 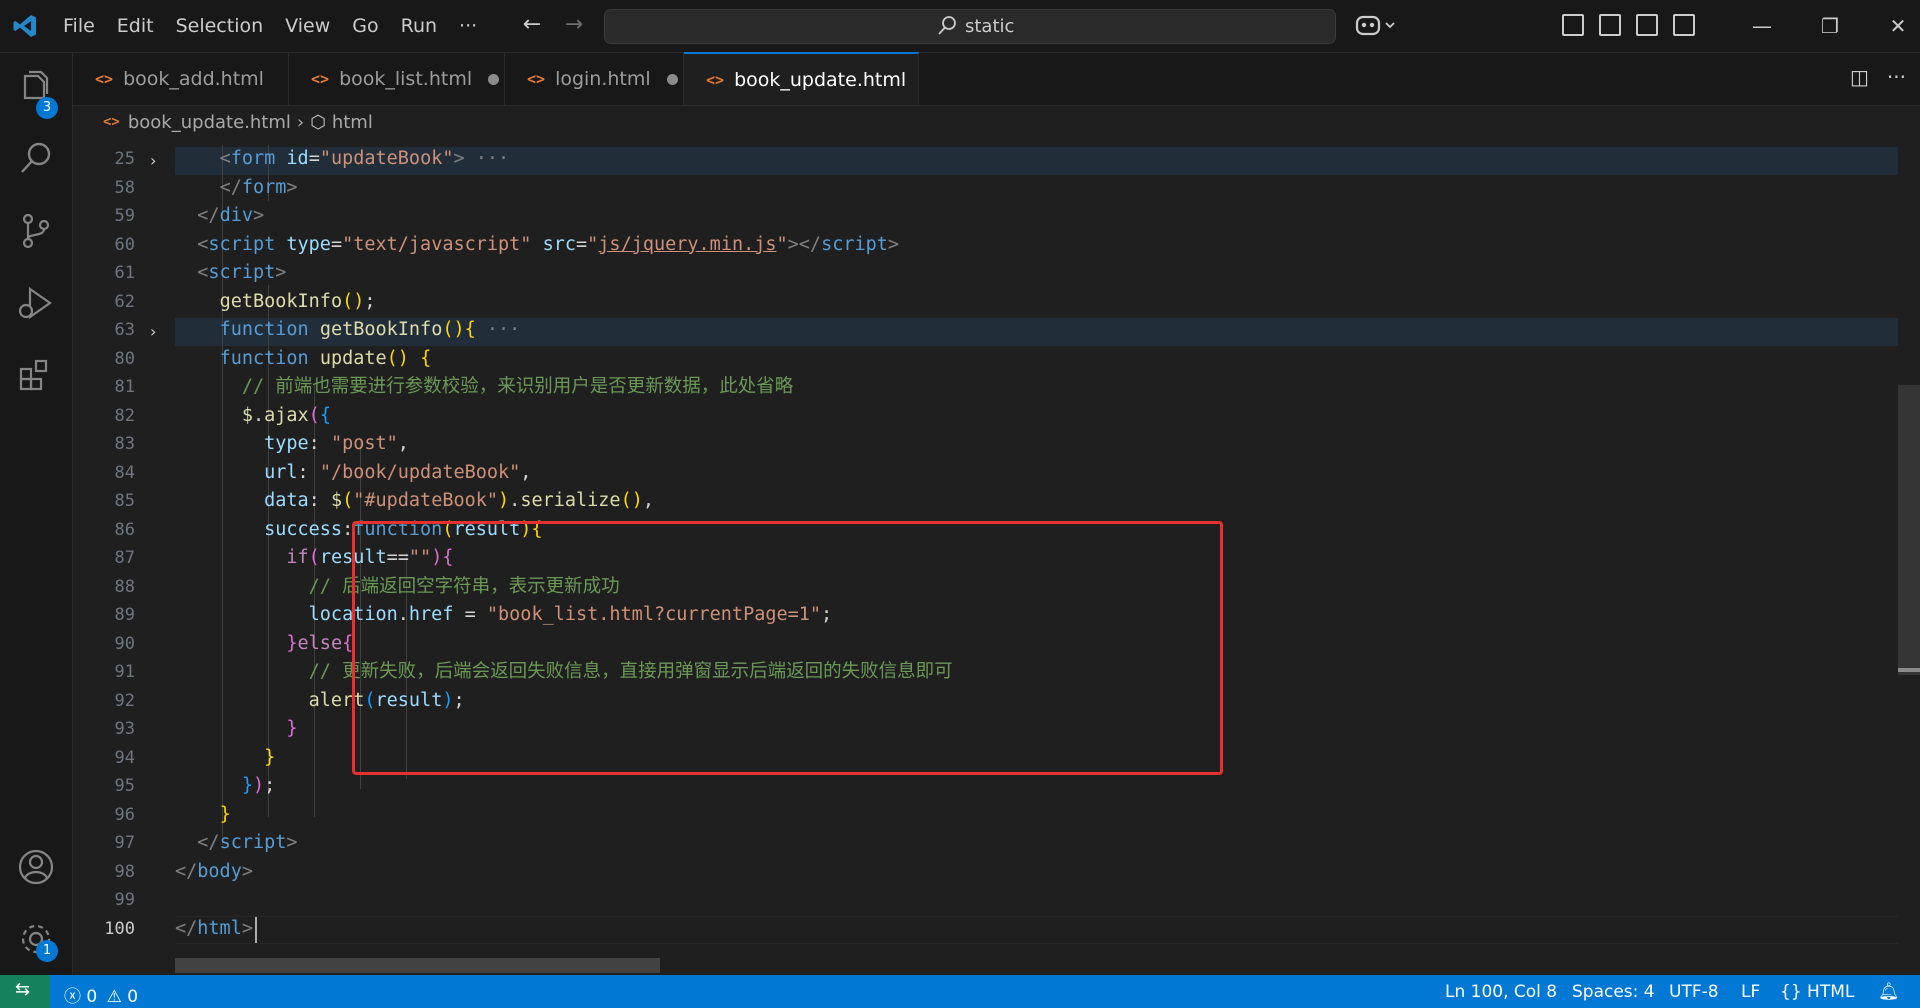 What do you see at coordinates (320, 643) in the screenshot?
I see `code-line: }else{` at bounding box center [320, 643].